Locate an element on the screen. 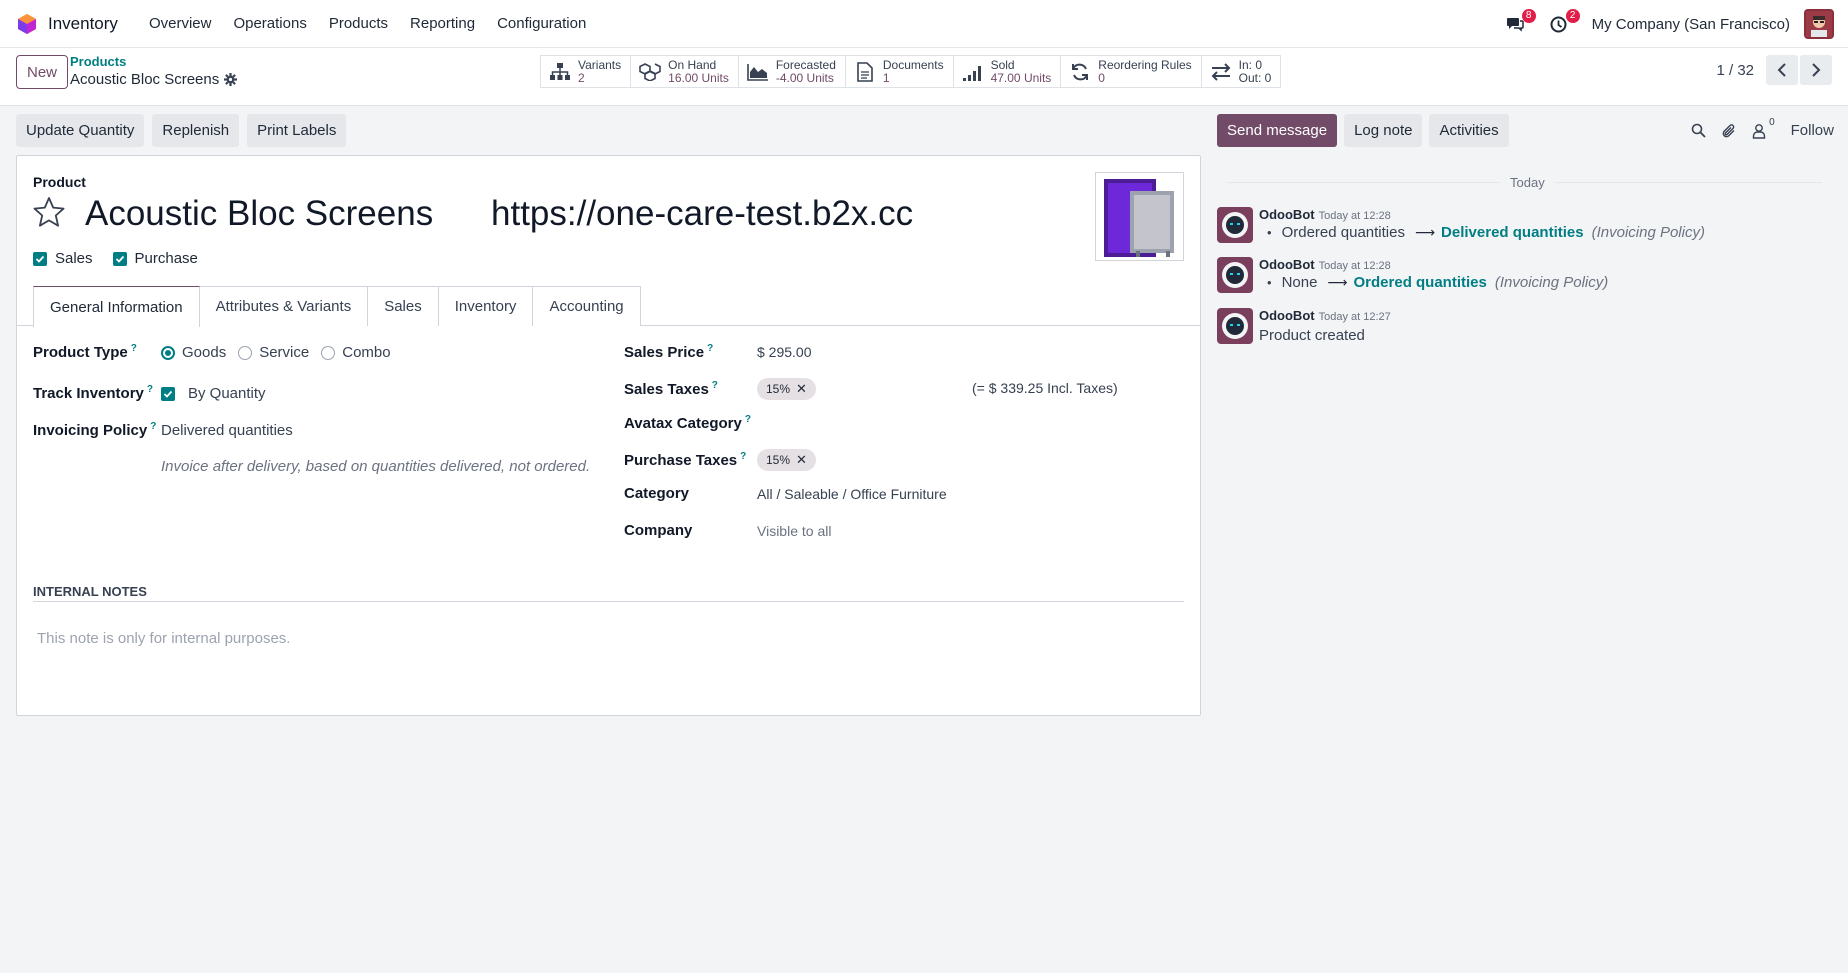 The width and height of the screenshot is (1848, 973). radio-service: Service is located at coordinates (273, 352).